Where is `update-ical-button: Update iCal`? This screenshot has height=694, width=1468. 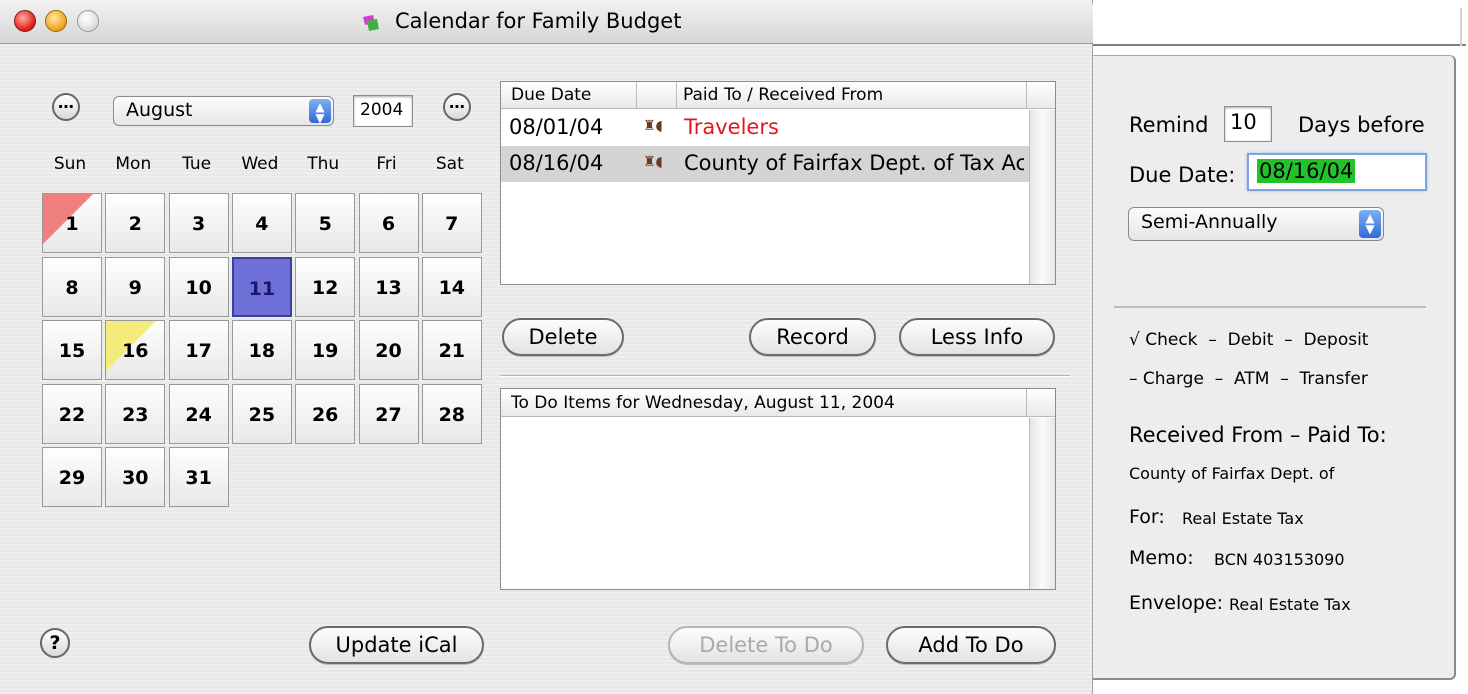
update-ical-button: Update iCal is located at coordinates (396, 645).